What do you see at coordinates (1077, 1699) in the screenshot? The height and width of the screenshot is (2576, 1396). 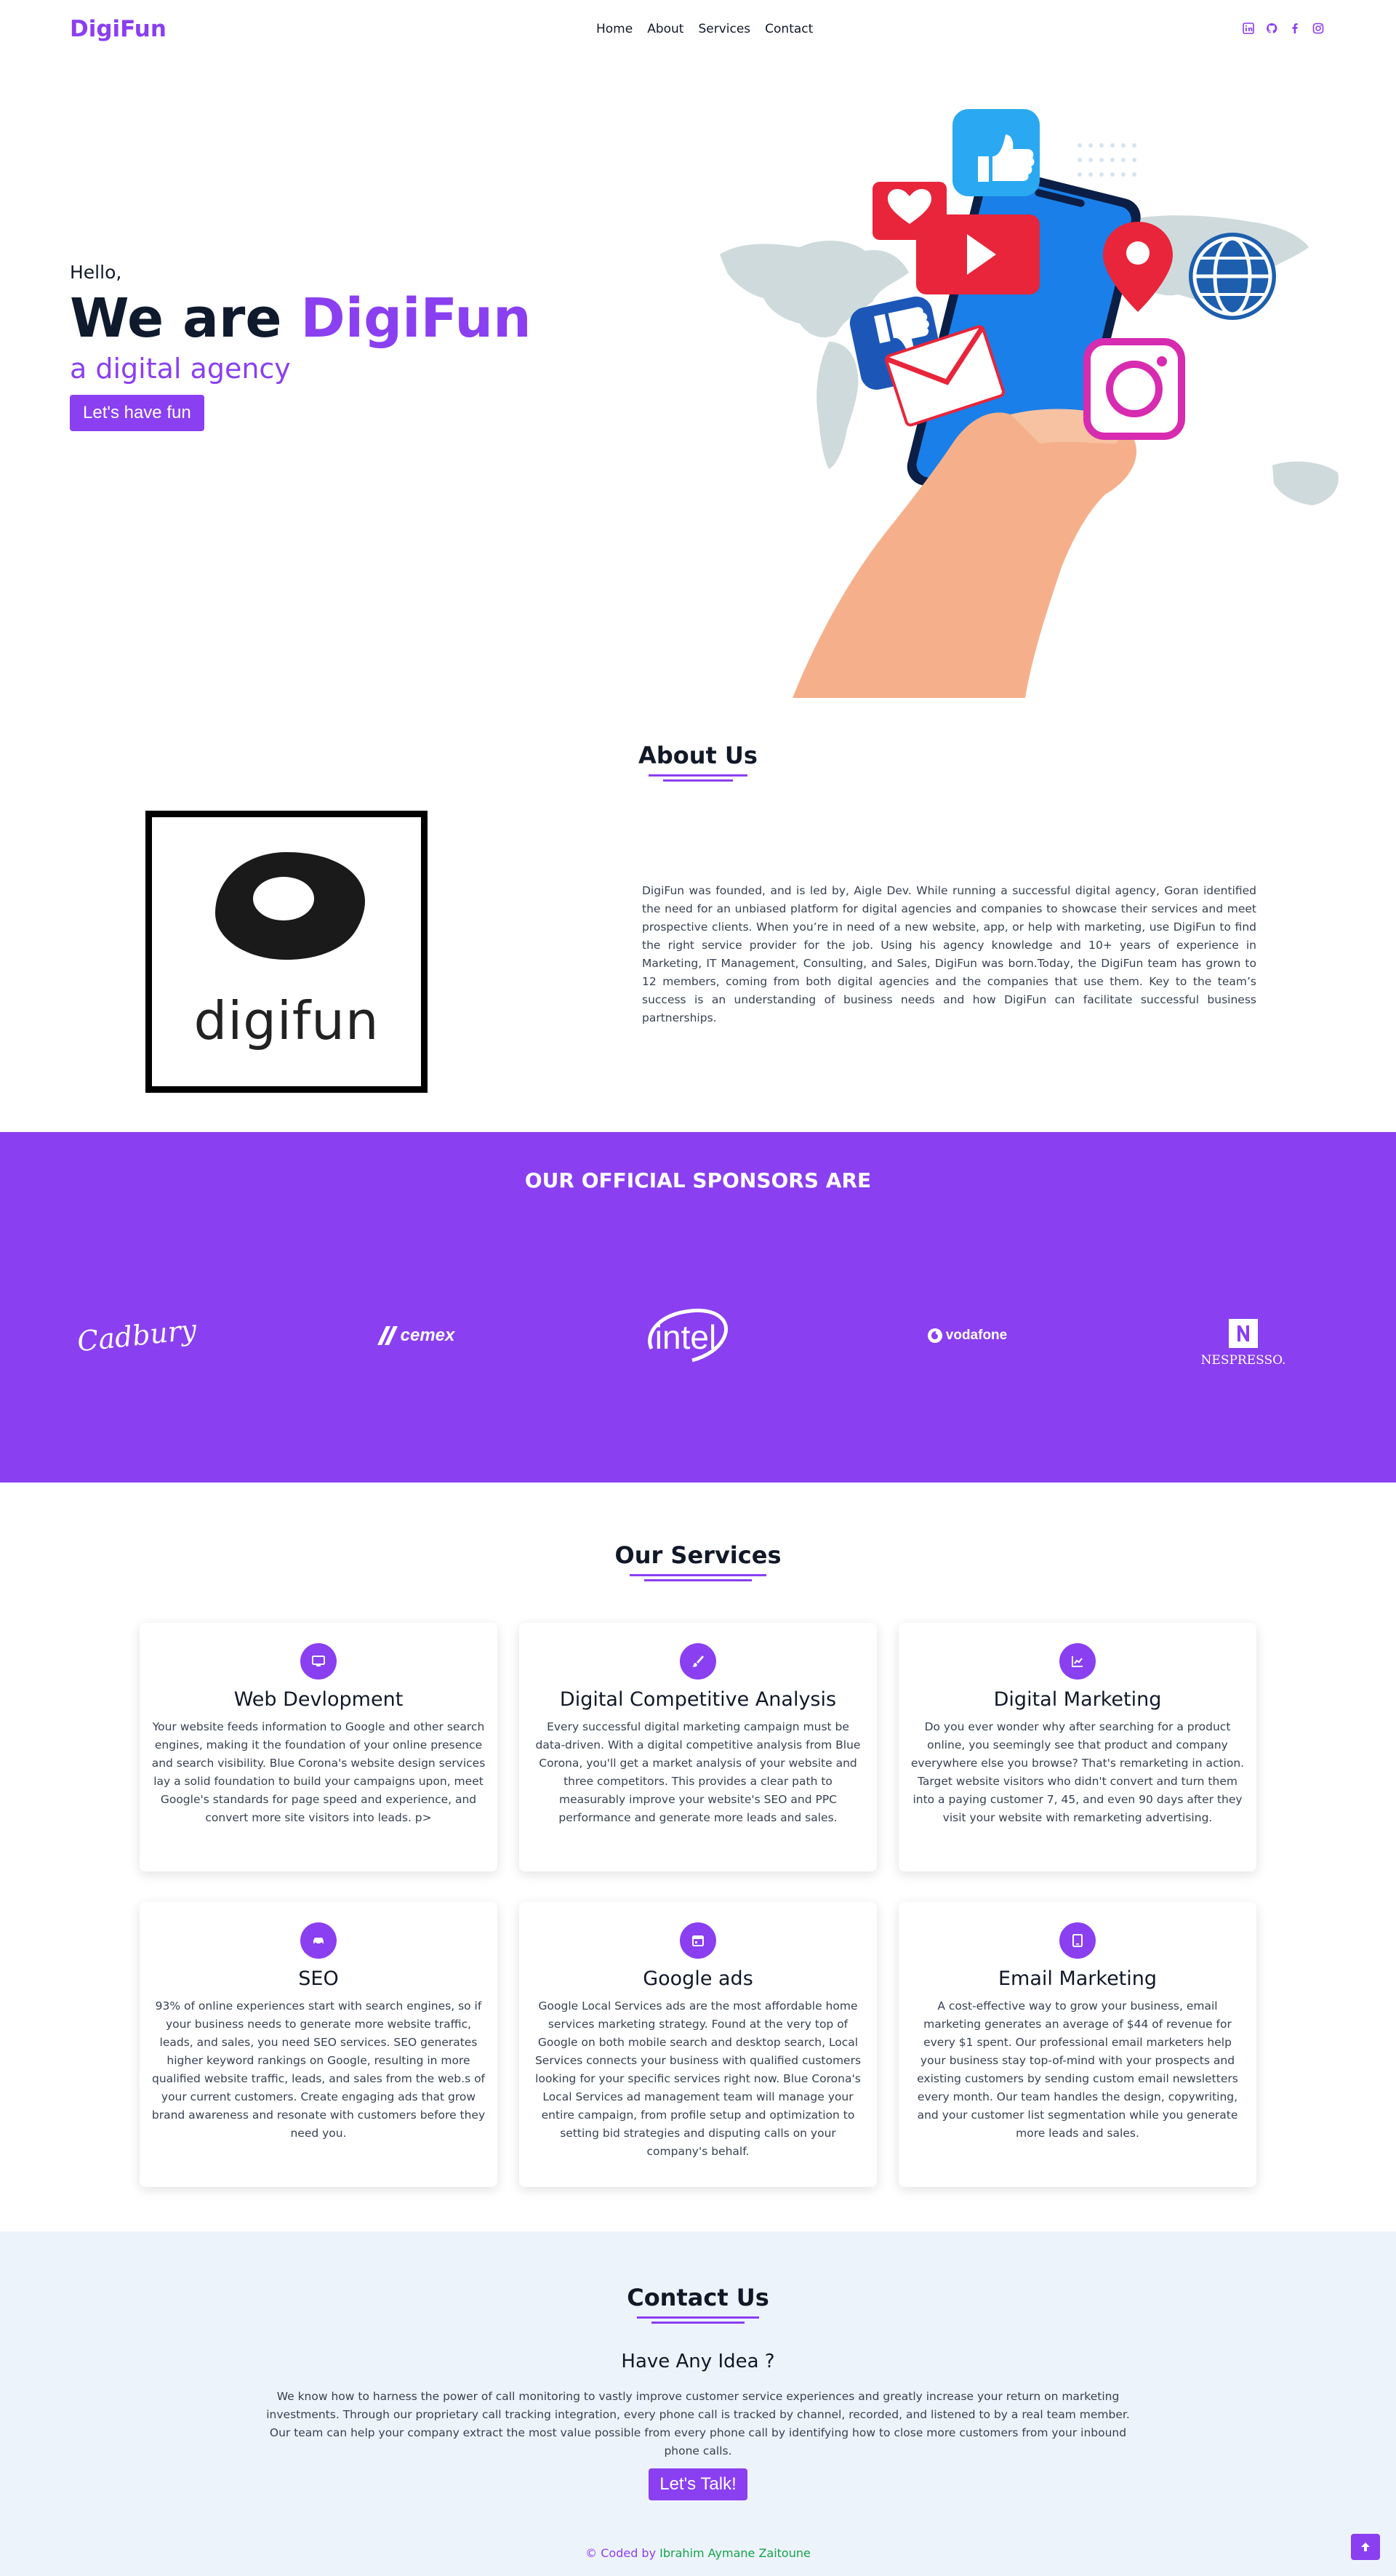 I see `service-title: Digital Marketing` at bounding box center [1077, 1699].